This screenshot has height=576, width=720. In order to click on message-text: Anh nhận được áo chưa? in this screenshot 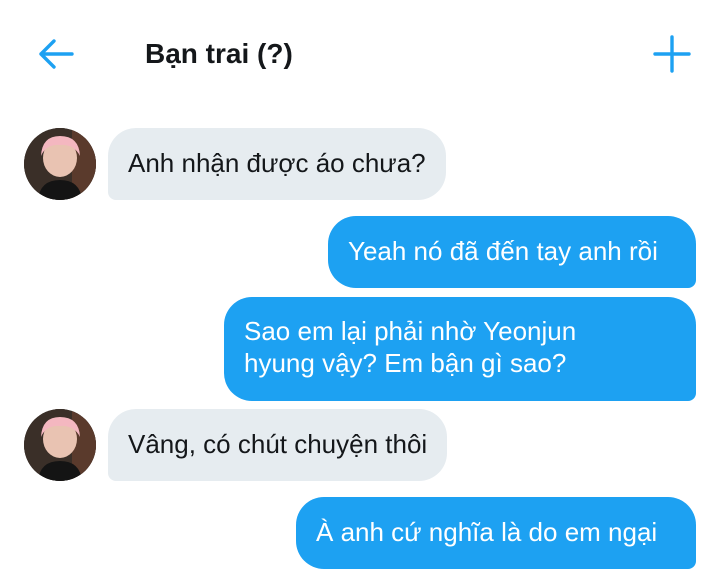, I will do `click(277, 163)`.